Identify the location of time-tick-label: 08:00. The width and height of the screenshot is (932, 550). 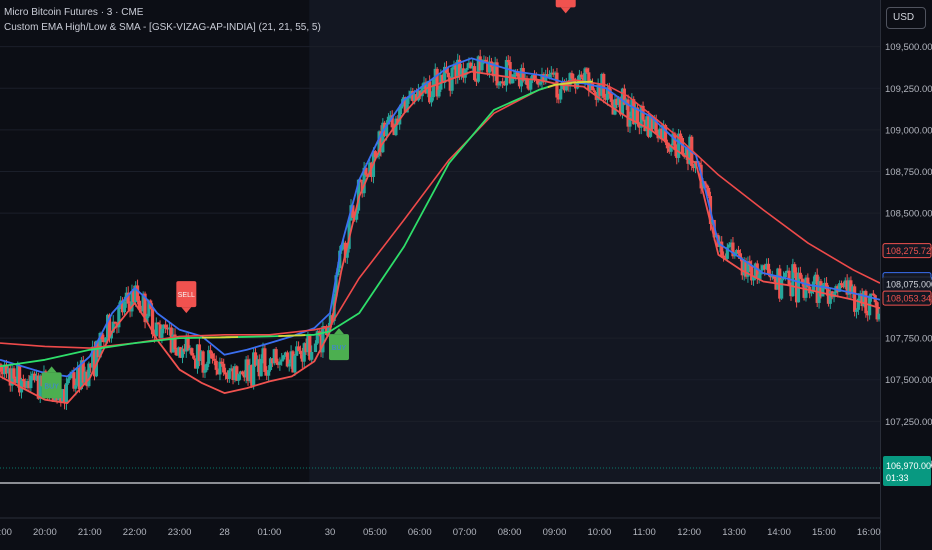
(510, 532).